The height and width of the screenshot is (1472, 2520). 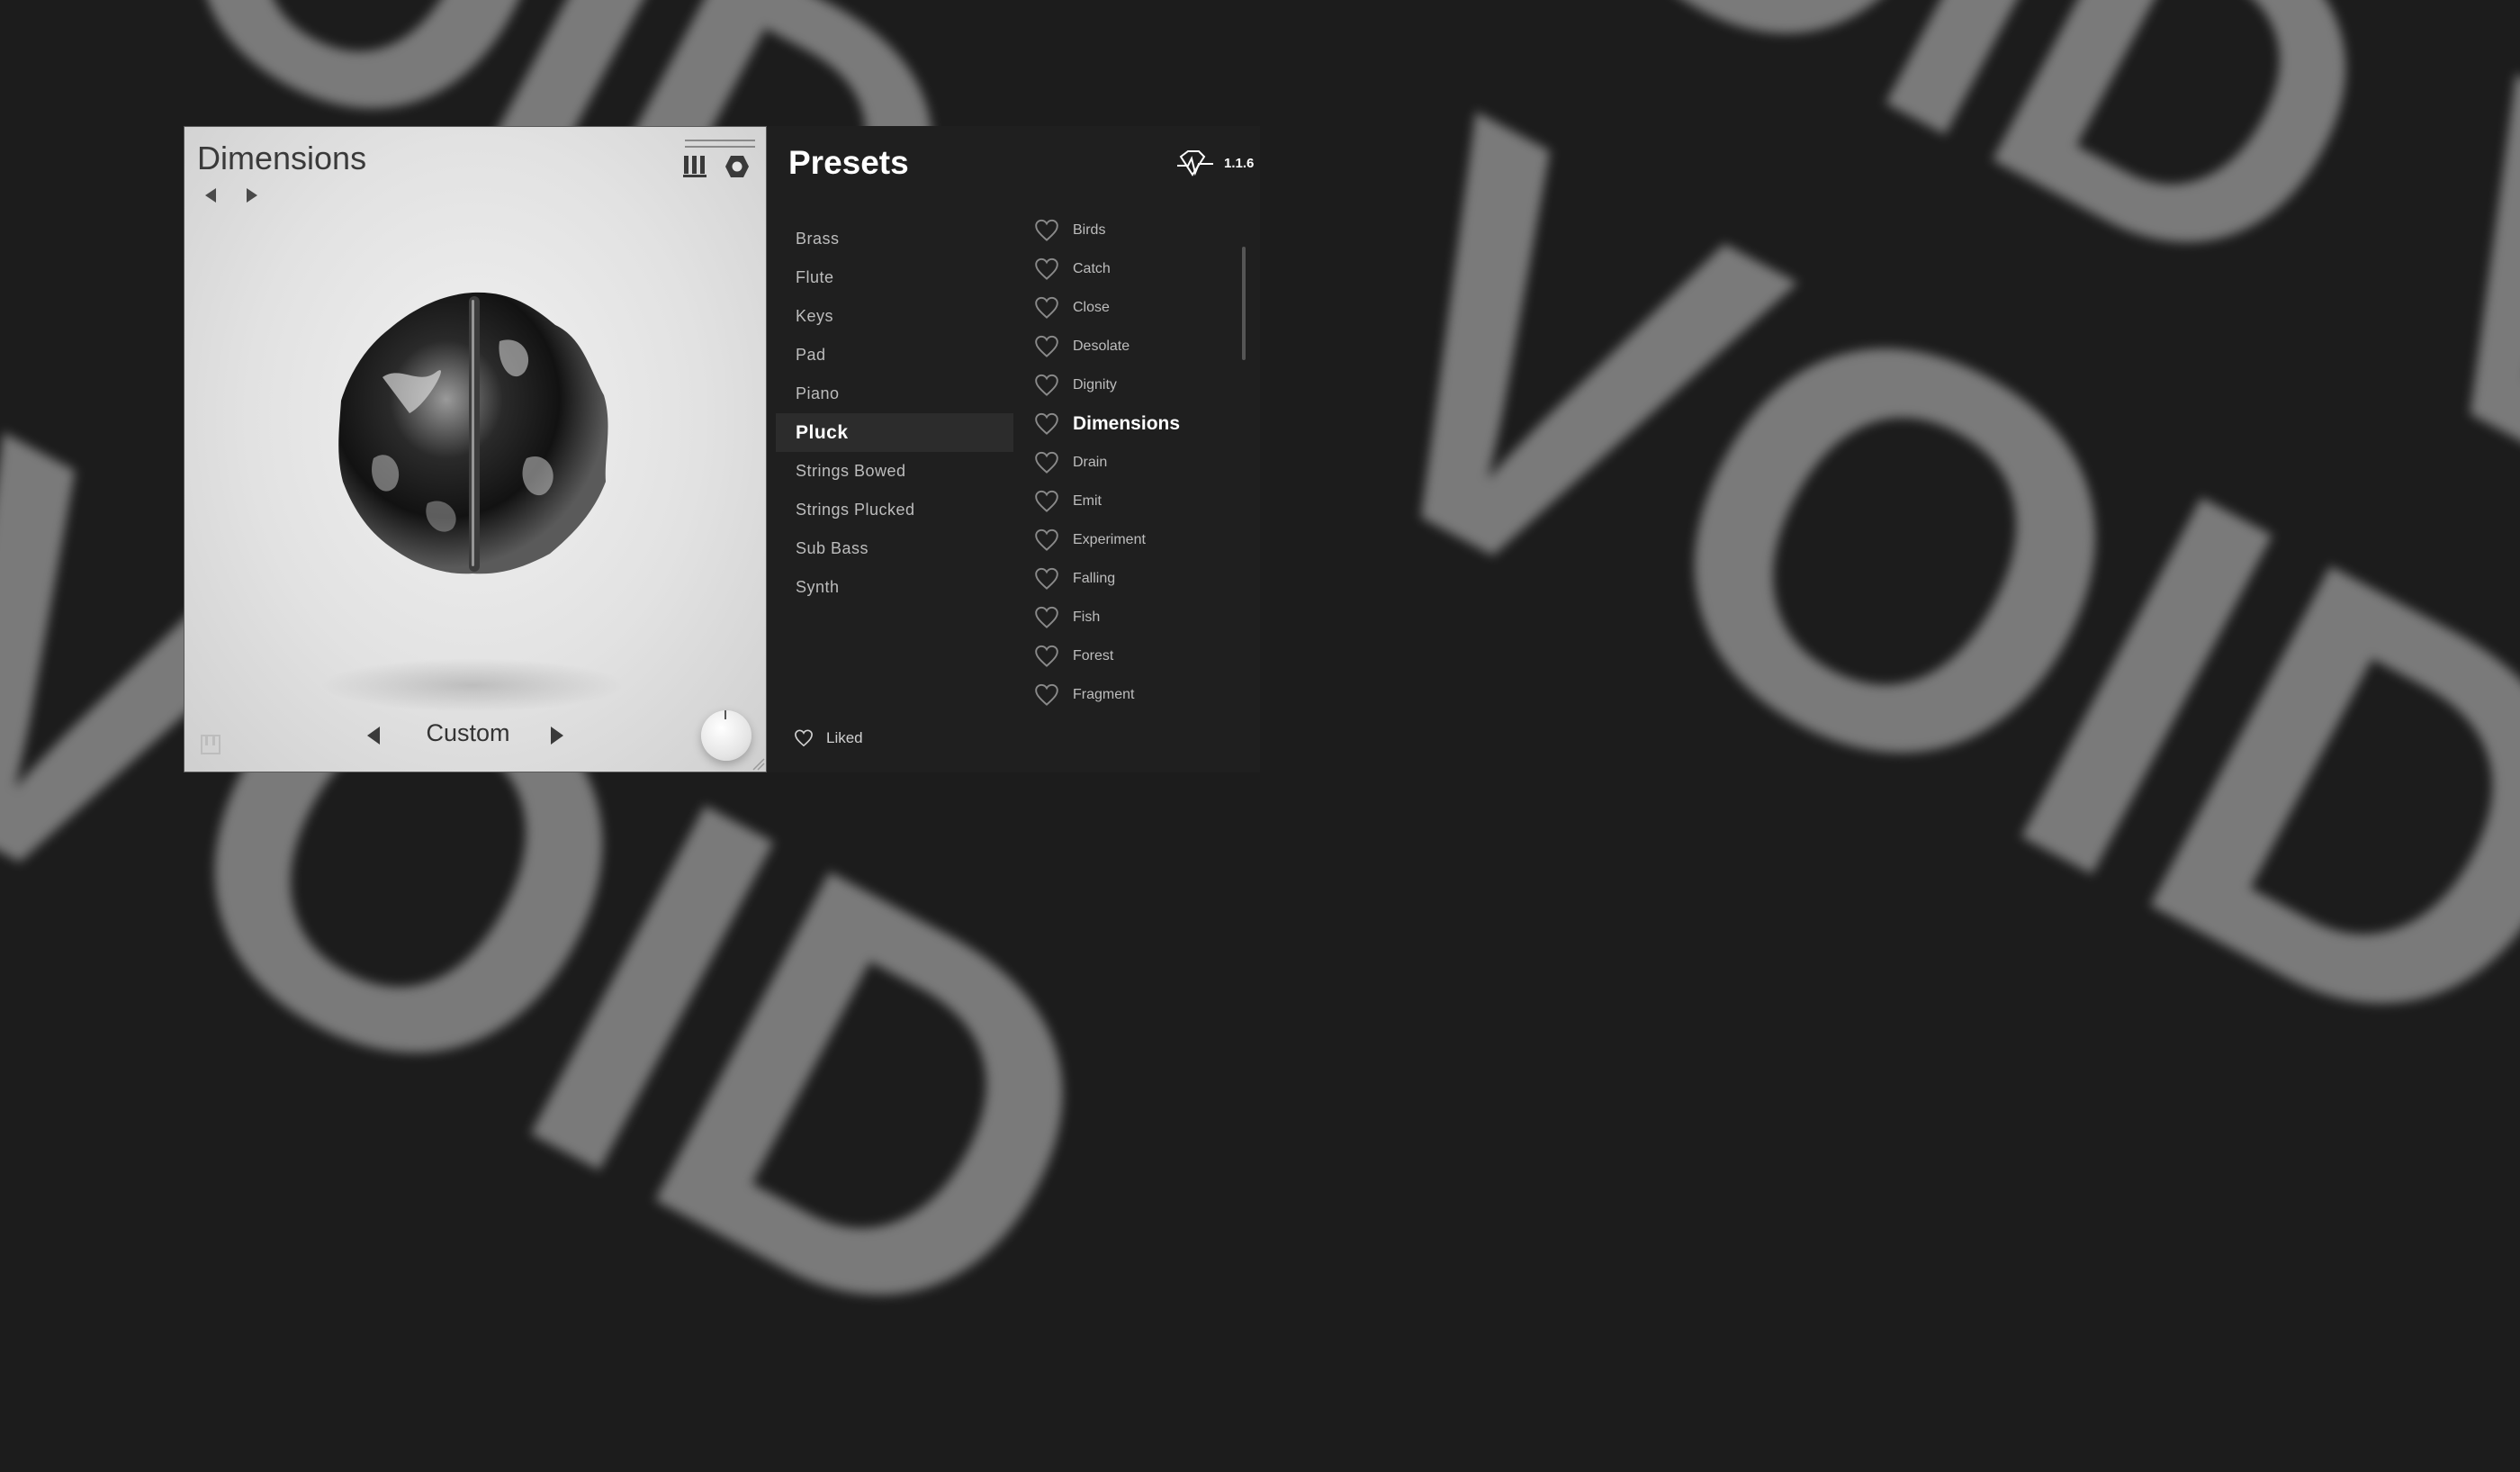 What do you see at coordinates (1090, 462) in the screenshot?
I see `preset-name: Drain` at bounding box center [1090, 462].